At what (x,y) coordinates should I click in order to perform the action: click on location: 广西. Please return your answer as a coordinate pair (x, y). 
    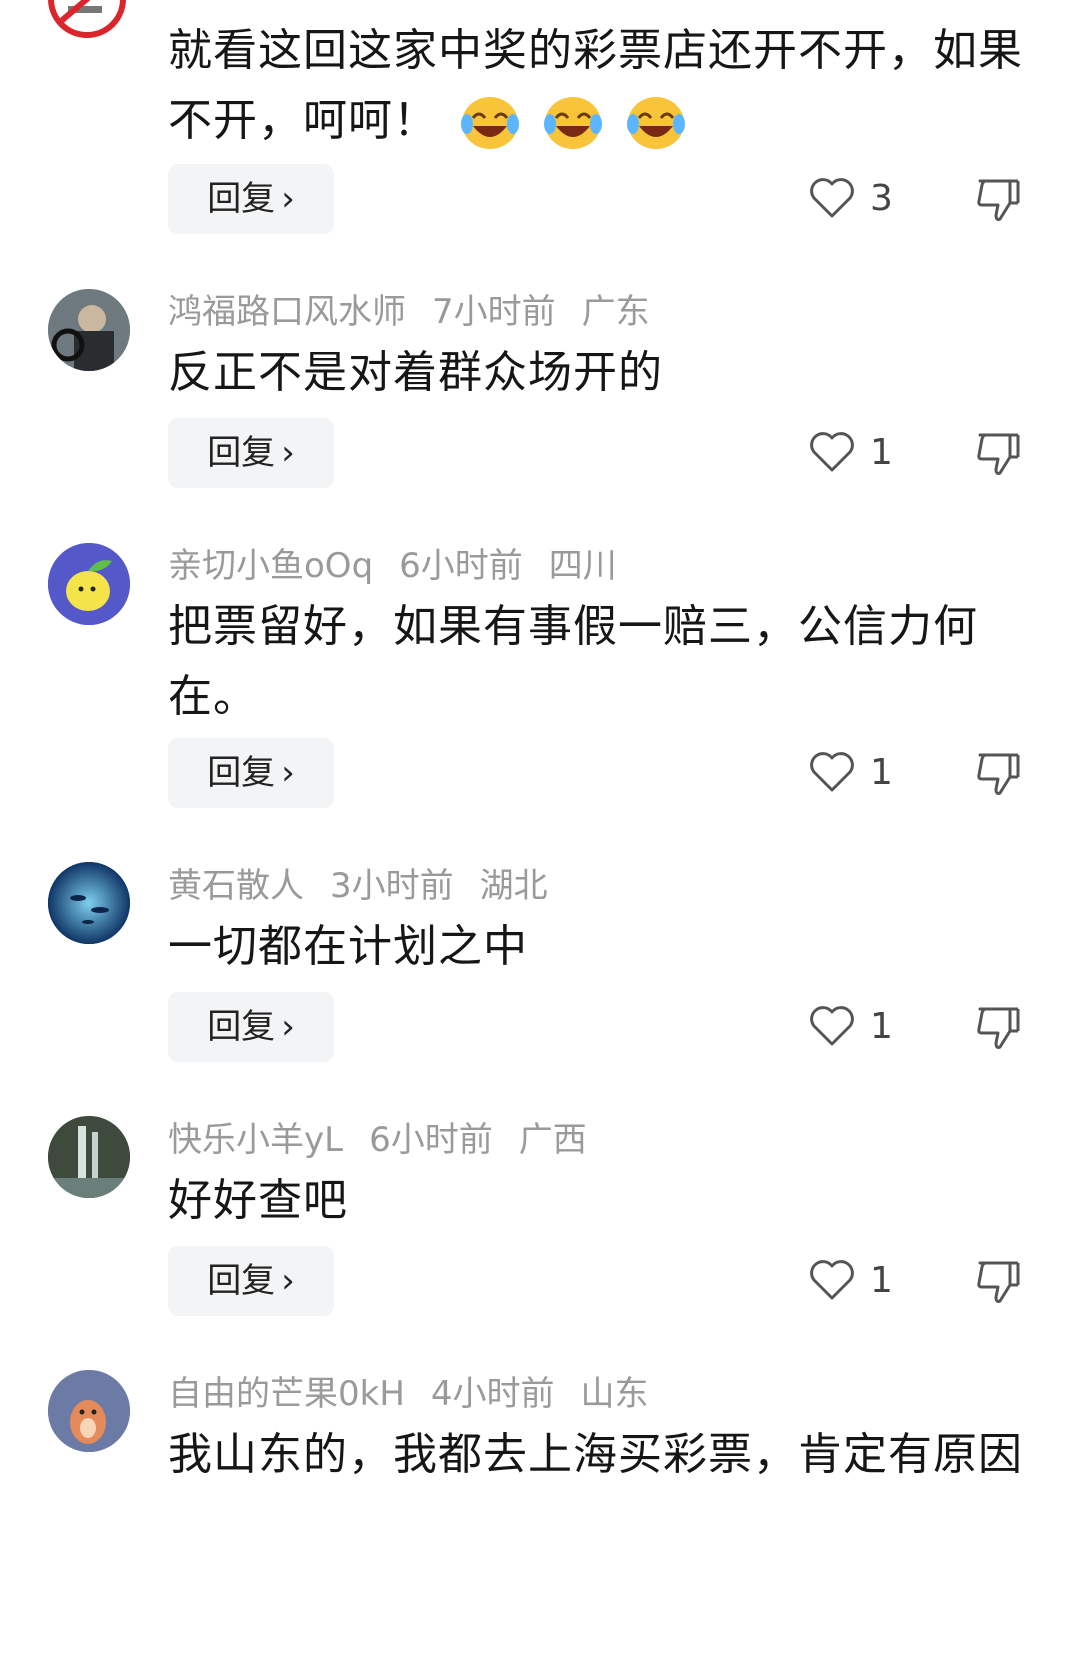
    Looking at the image, I should click on (552, 1140).